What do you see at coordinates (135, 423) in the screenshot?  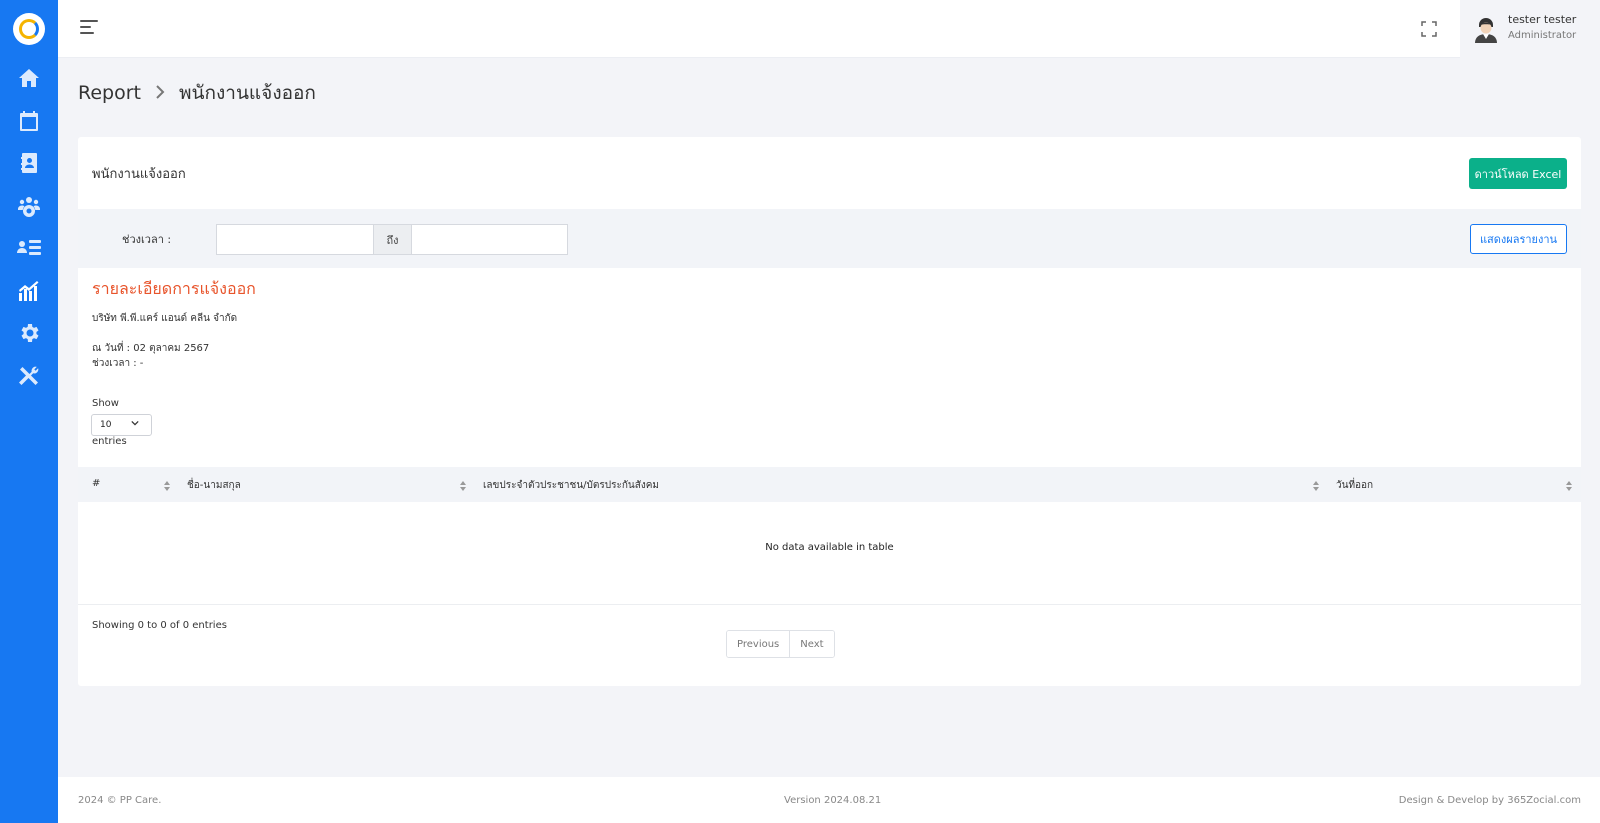 I see `chevron-down-icon` at bounding box center [135, 423].